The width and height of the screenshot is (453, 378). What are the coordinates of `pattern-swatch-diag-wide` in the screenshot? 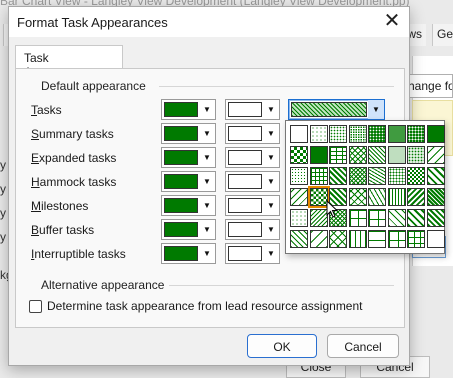 It's located at (318, 239).